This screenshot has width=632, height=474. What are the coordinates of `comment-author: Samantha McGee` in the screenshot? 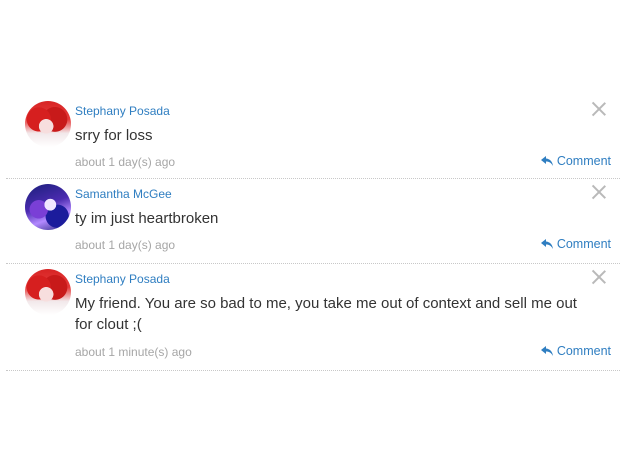 It's located at (123, 194).